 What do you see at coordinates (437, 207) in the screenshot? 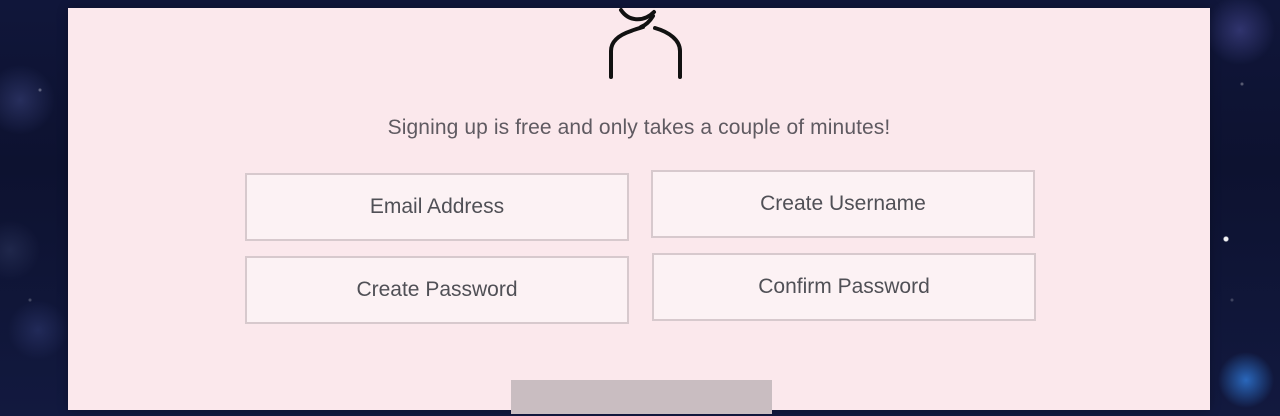
I see `email-field` at bounding box center [437, 207].